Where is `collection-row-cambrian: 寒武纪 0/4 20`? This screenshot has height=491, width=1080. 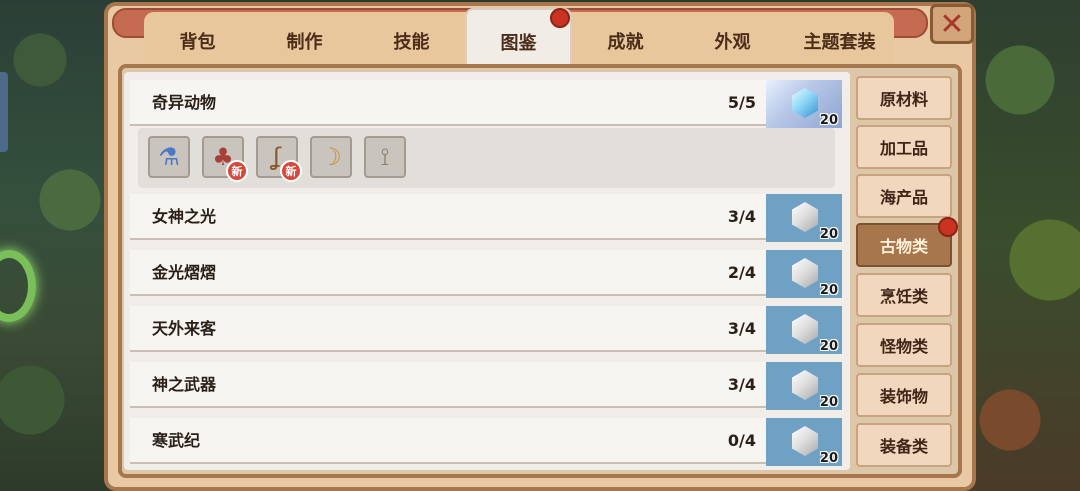
collection-row-cambrian: 寒武纪 0/4 20 is located at coordinates (486, 442).